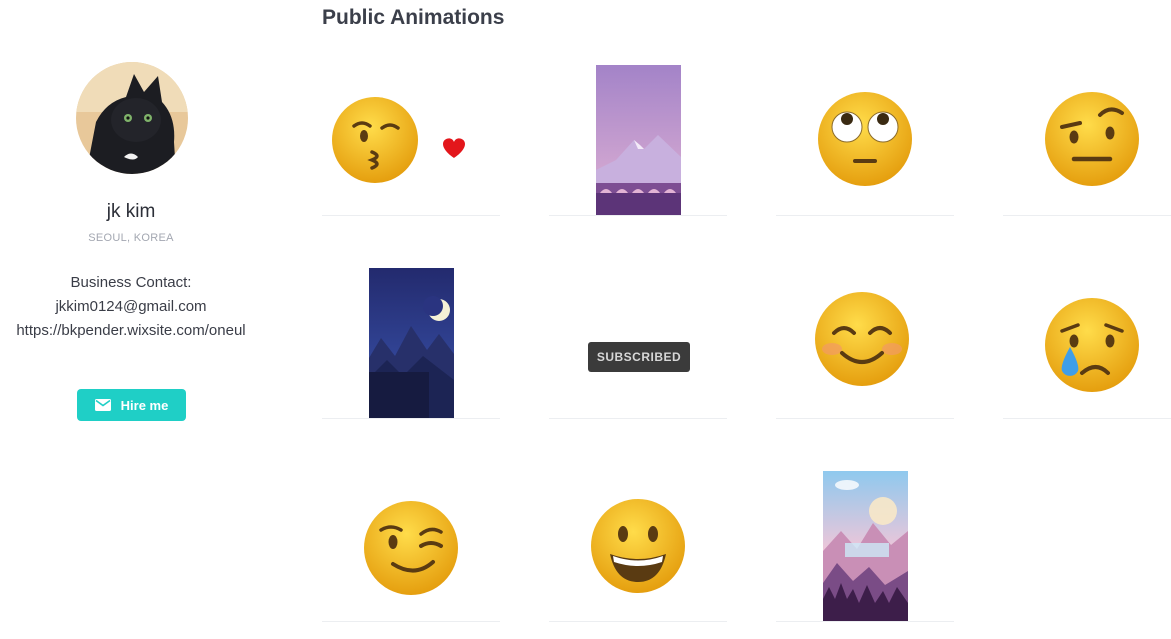  Describe the element at coordinates (131, 331) in the screenshot. I see `contact-website: https://bkpender.wixsite.com/oneul` at that location.